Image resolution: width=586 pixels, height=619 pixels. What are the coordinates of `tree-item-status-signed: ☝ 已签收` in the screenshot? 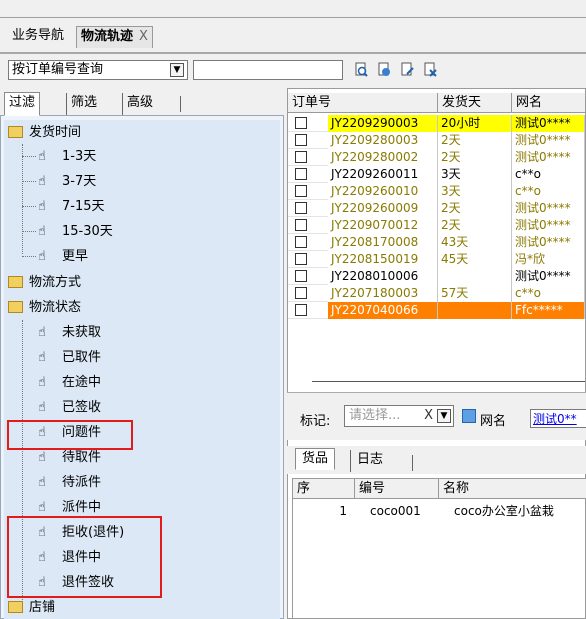 It's located at (69, 408).